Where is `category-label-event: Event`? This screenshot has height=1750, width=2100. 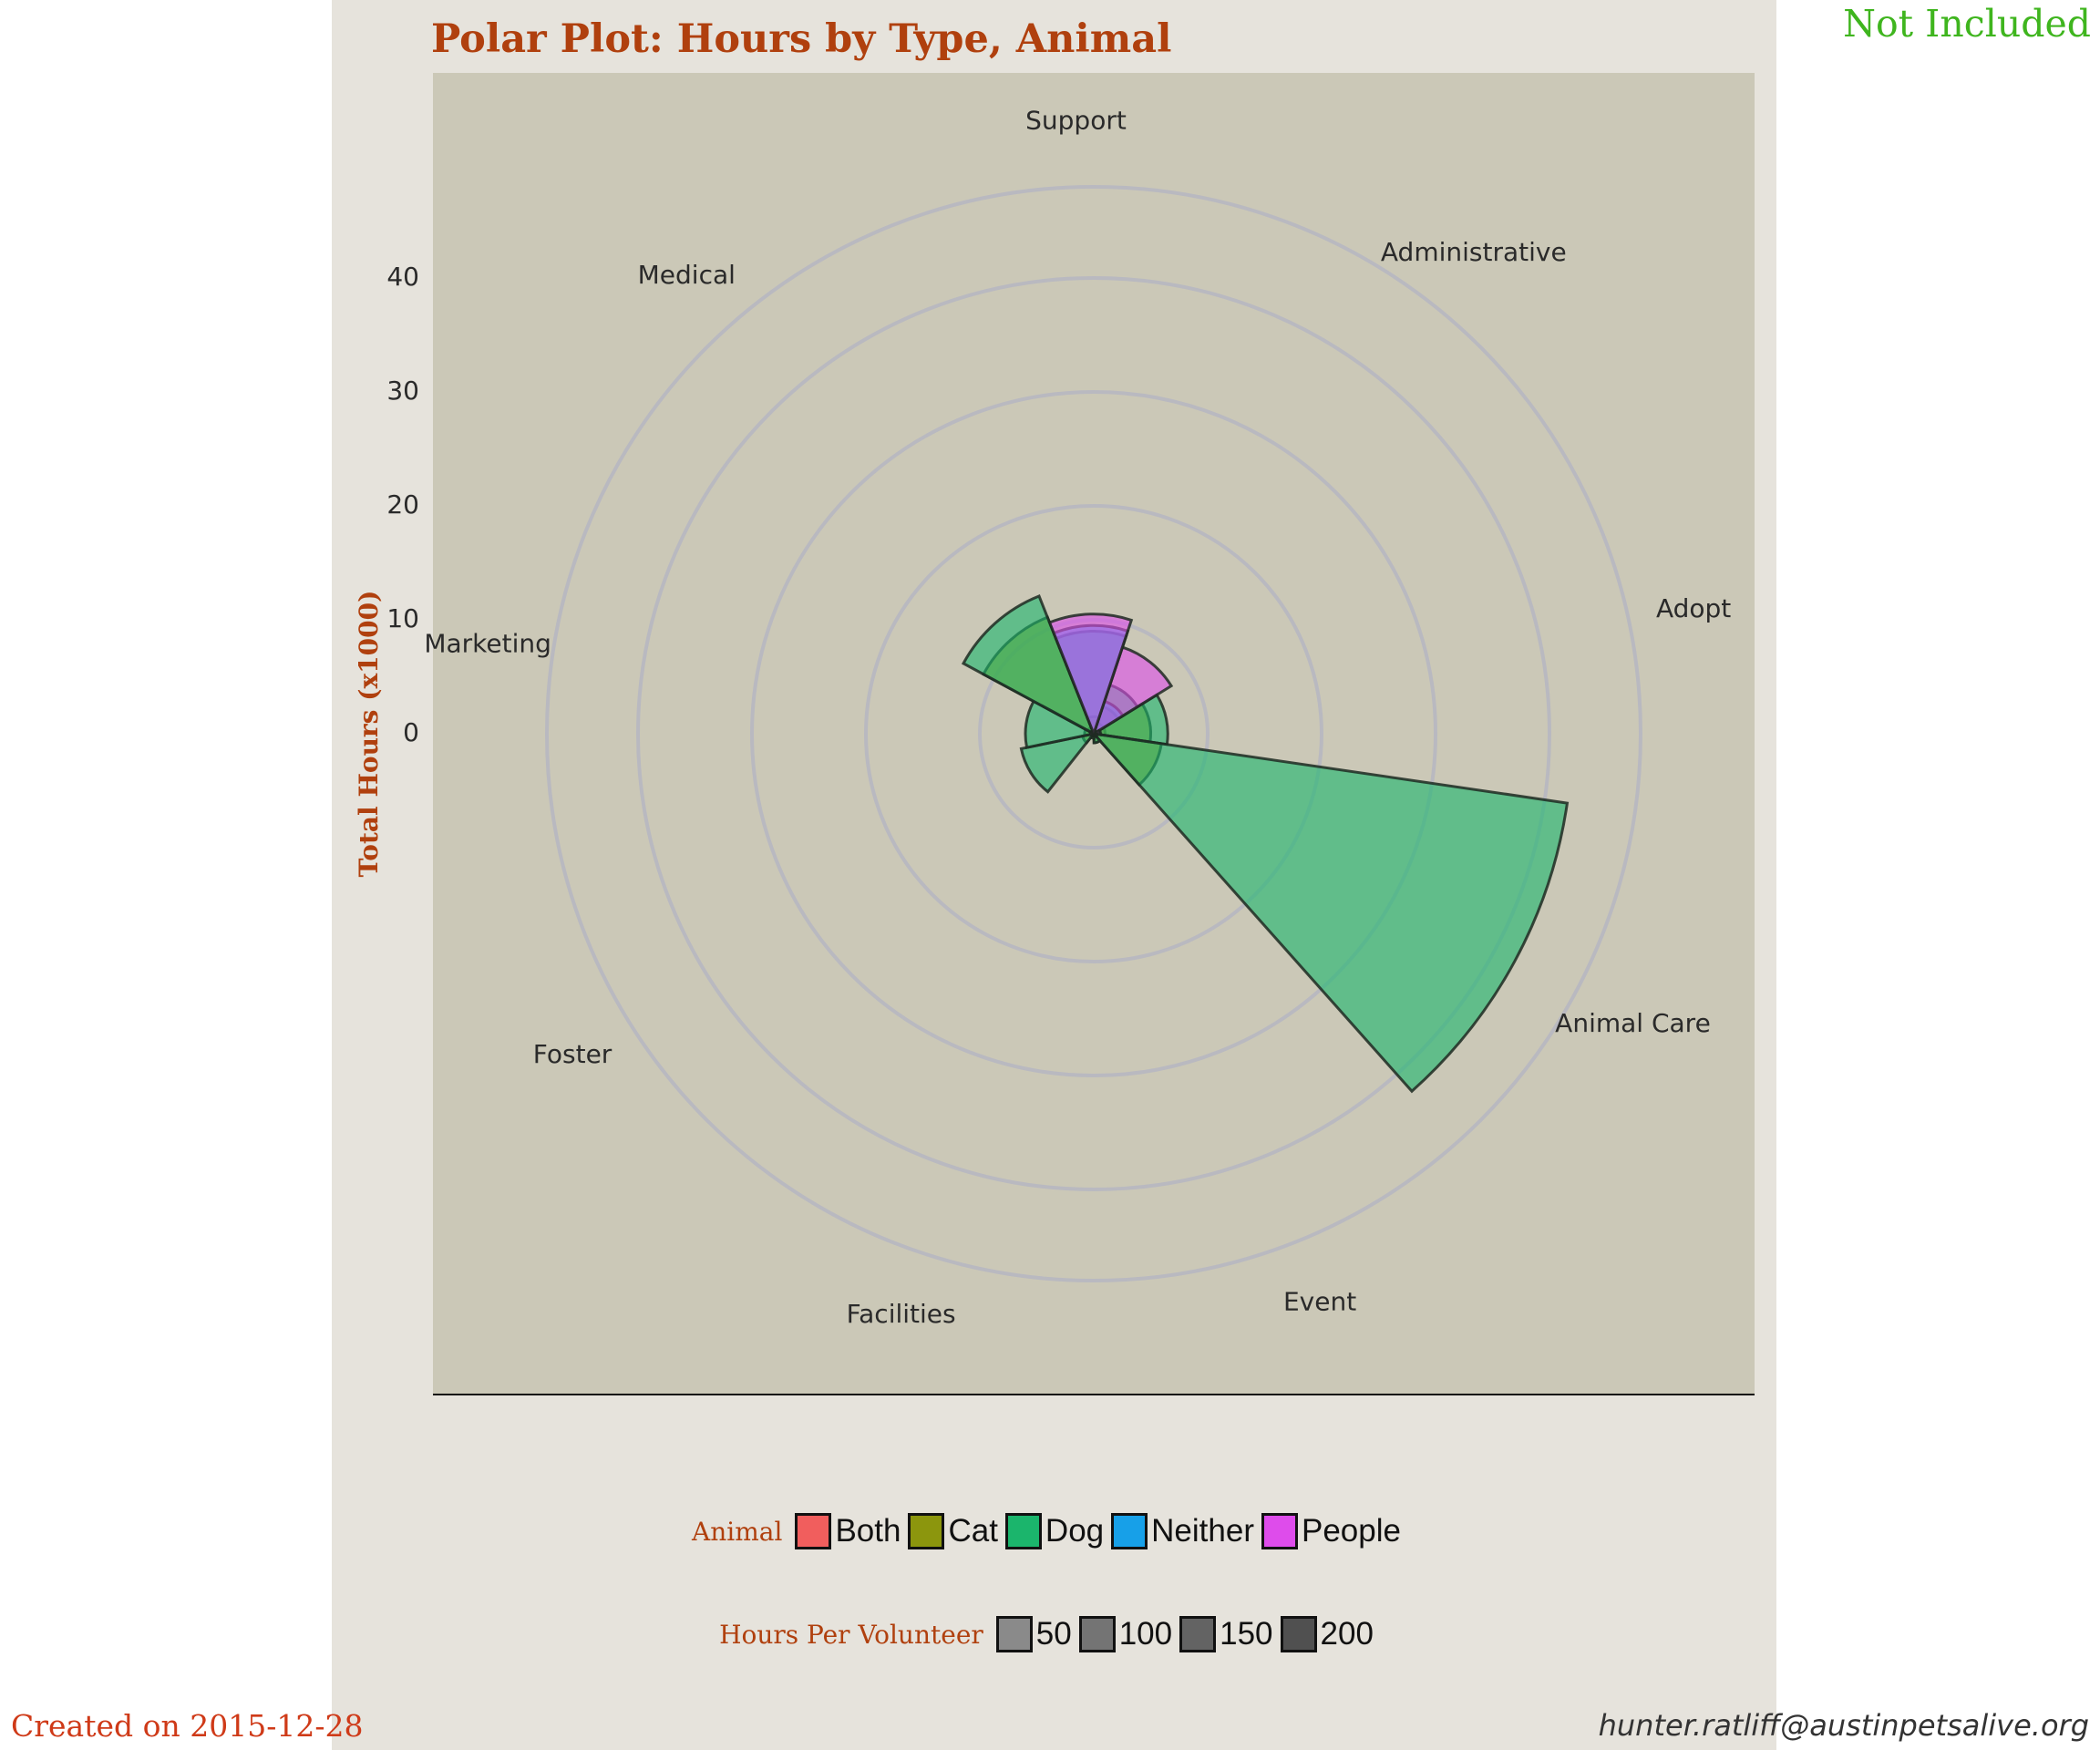 category-label-event: Event is located at coordinates (1319, 1302).